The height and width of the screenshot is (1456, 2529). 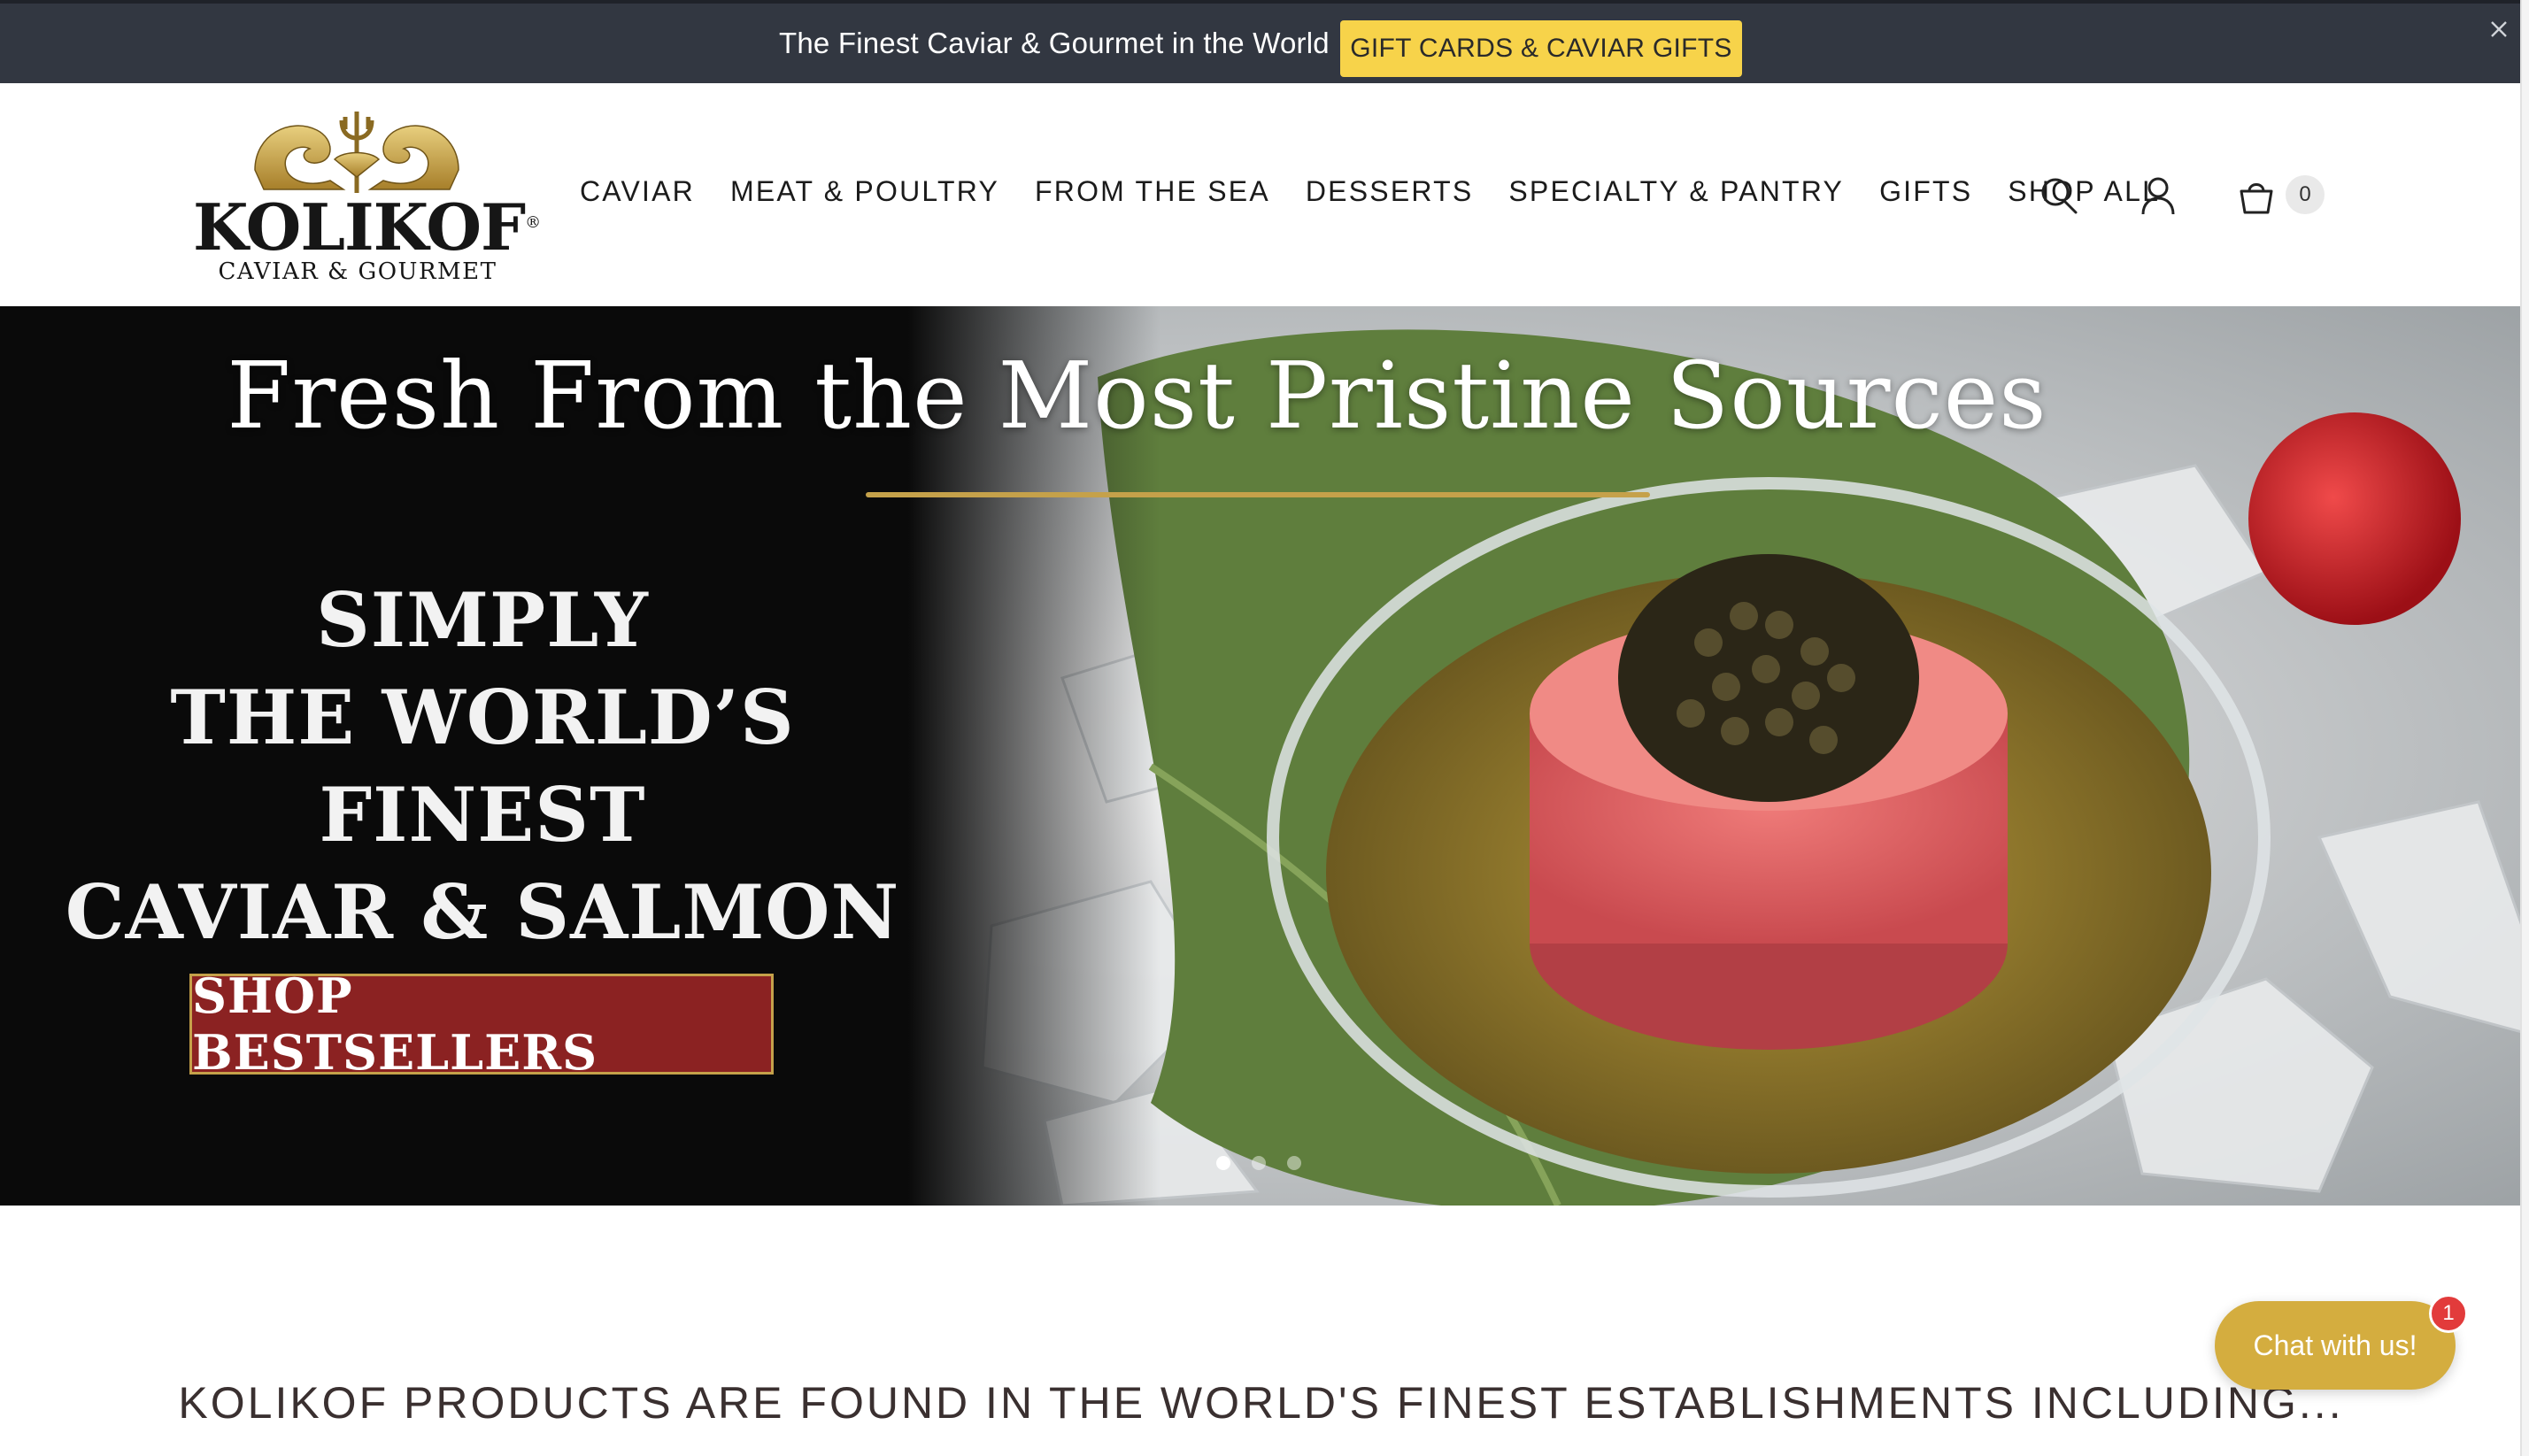 I want to click on cart-icon, so click(x=2256, y=195).